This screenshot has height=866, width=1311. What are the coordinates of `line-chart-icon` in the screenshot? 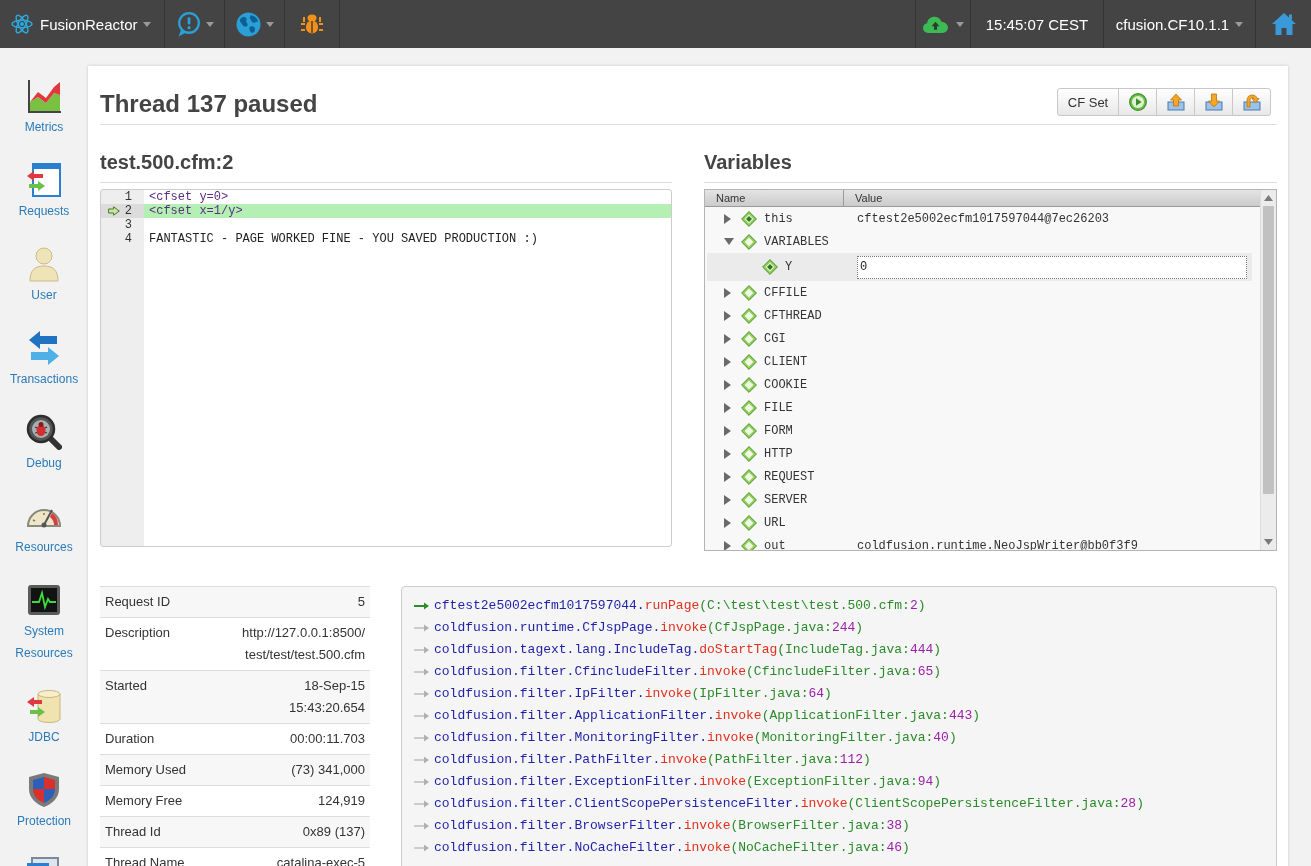 It's located at (44, 96).